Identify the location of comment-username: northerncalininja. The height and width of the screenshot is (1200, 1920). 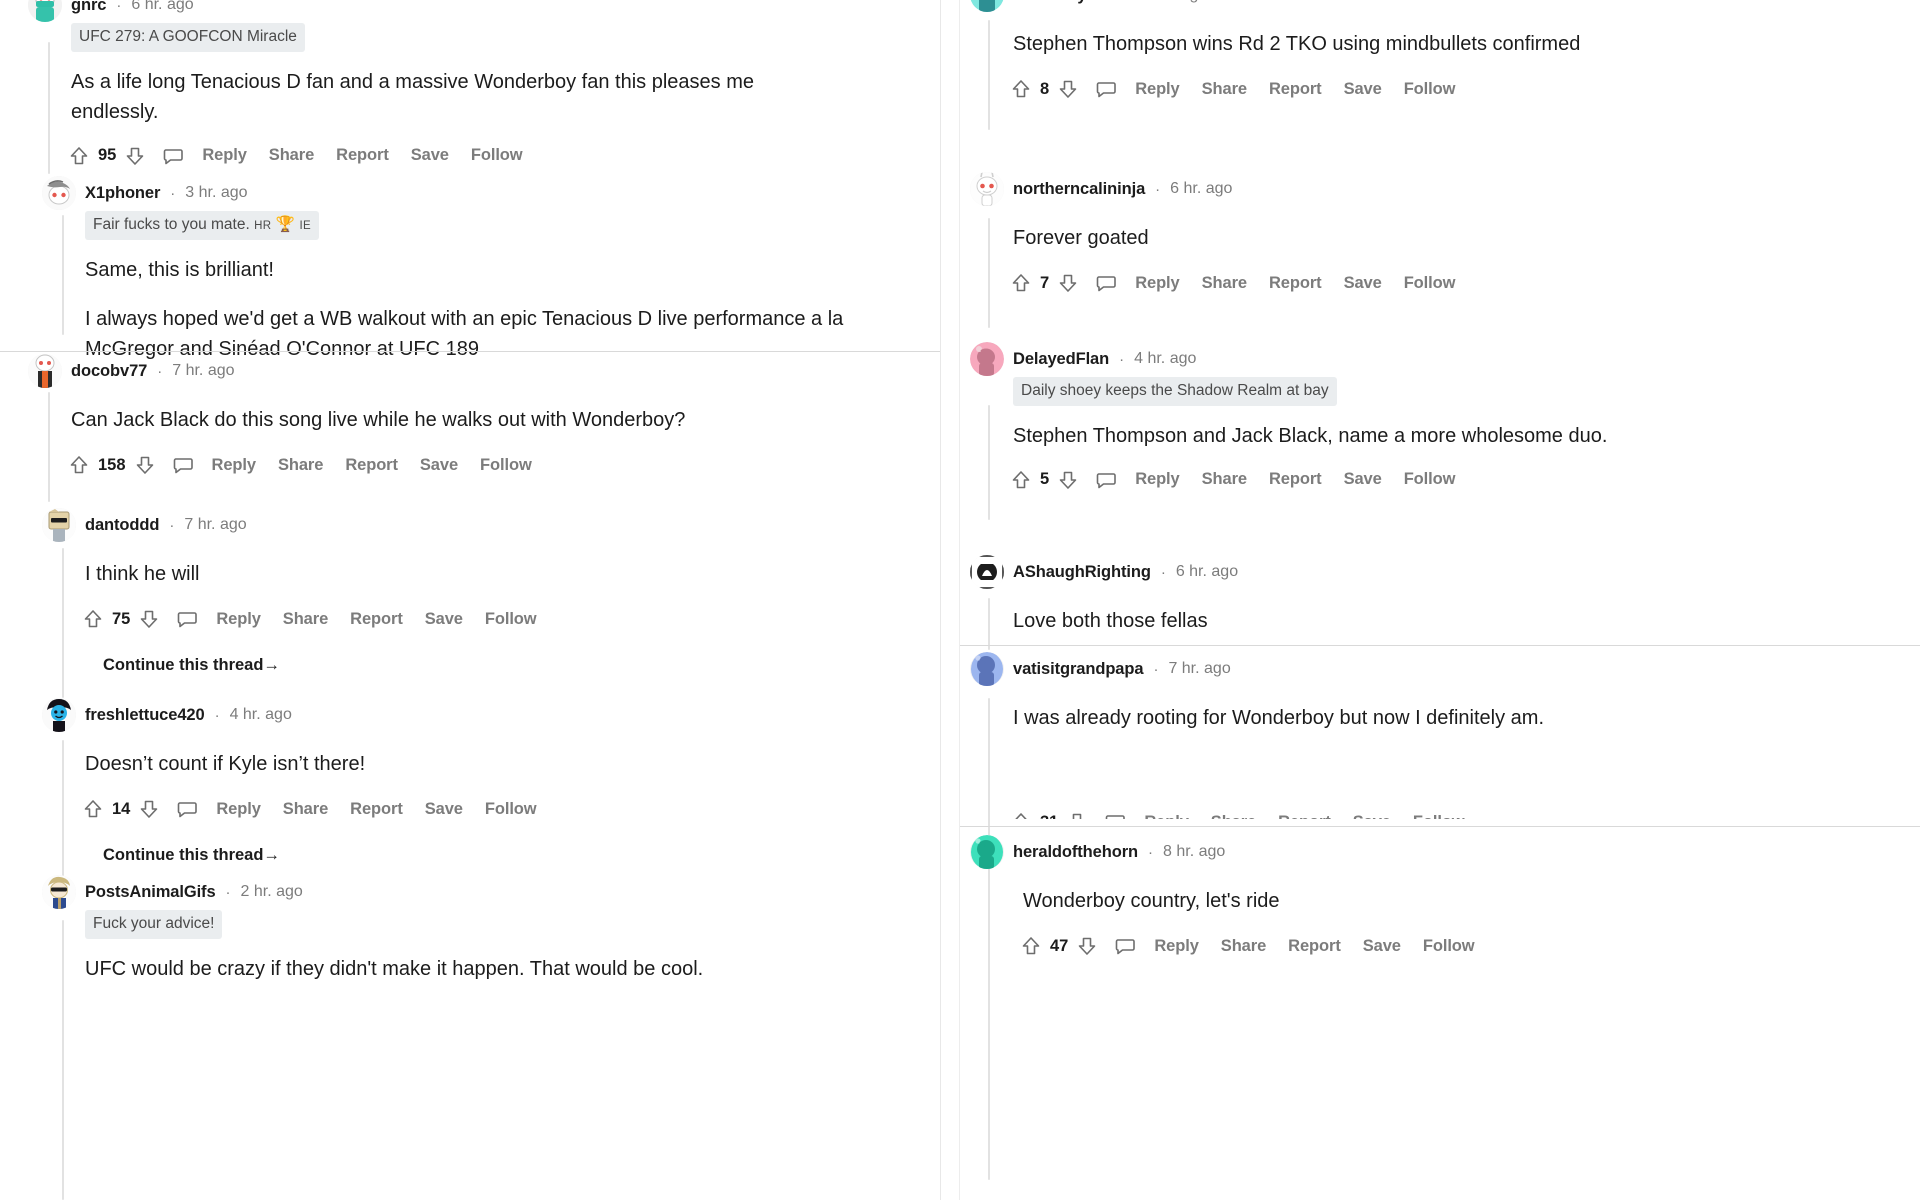
(1079, 189).